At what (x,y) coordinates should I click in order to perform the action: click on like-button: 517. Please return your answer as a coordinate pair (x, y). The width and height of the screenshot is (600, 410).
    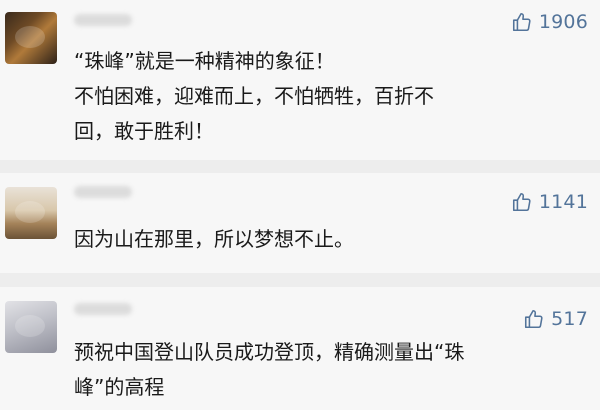
    Looking at the image, I should click on (555, 319).